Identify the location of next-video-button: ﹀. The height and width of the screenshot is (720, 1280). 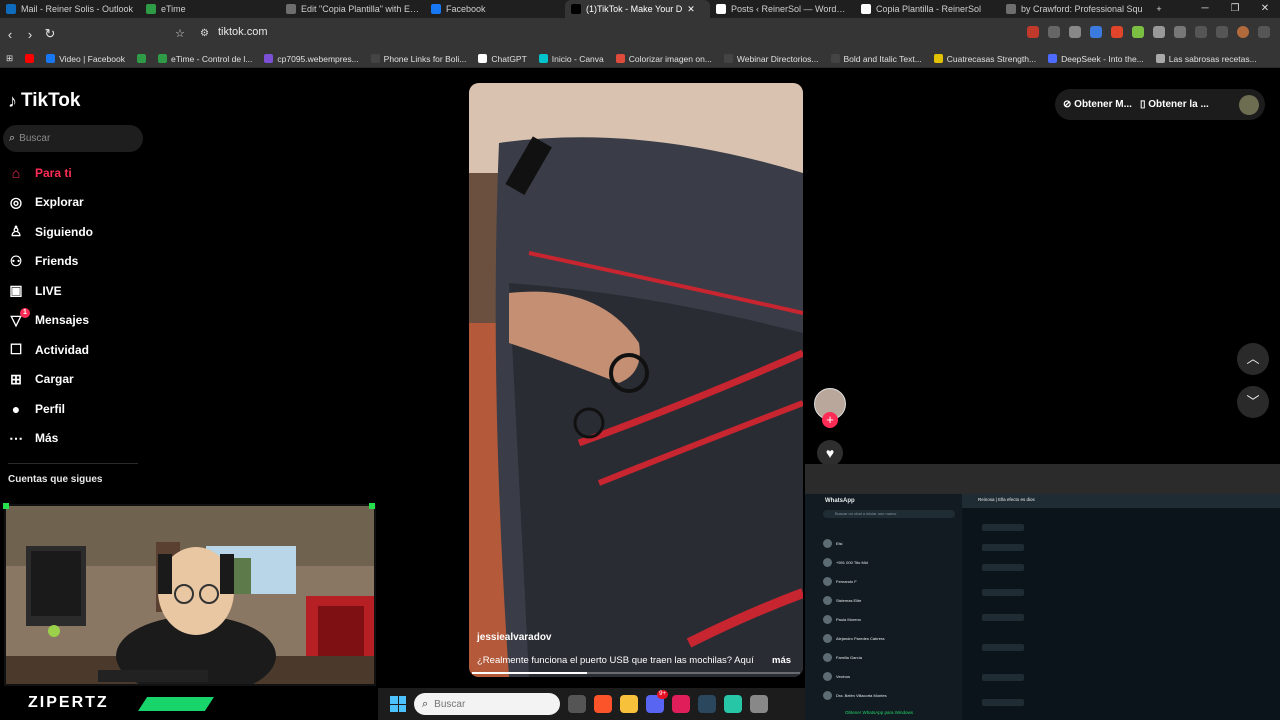
(1253, 402).